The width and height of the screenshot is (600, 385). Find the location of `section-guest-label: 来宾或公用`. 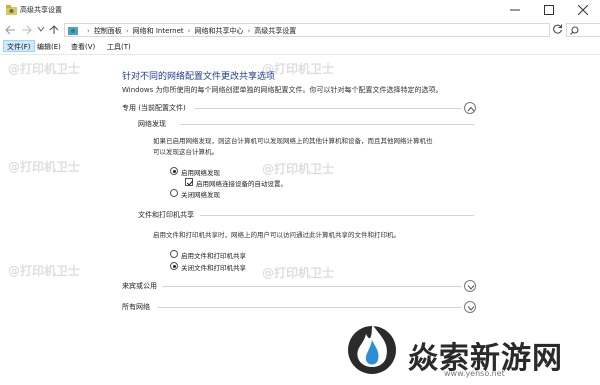

section-guest-label: 来宾或公用 is located at coordinates (139, 286).